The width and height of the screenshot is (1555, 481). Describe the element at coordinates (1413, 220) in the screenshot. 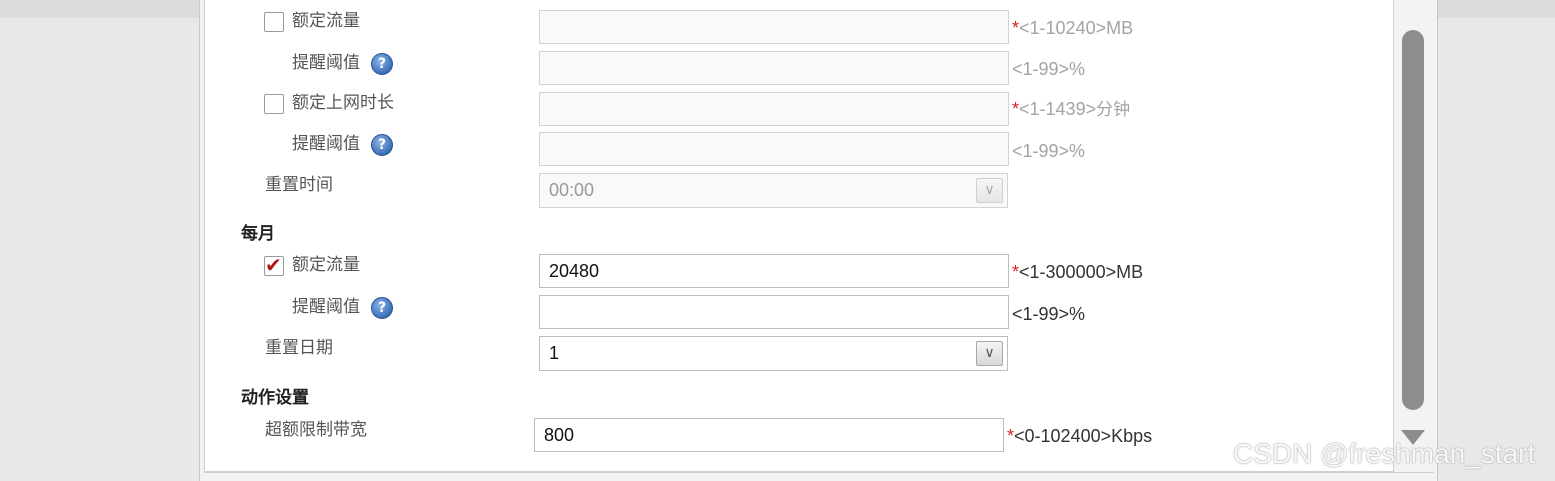

I see `scrollbar-thumb` at that location.